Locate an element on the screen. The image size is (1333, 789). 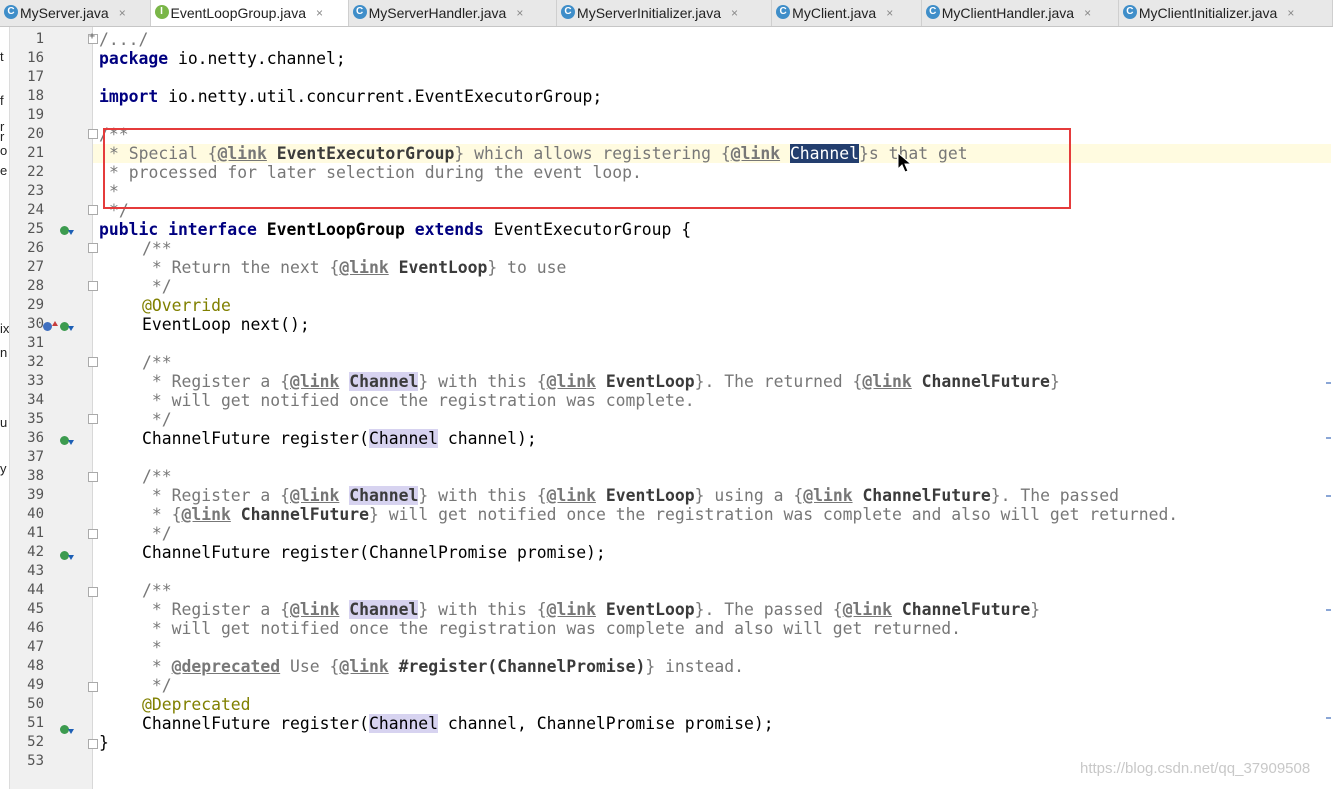
line-number: 34 is located at coordinates (35, 400).